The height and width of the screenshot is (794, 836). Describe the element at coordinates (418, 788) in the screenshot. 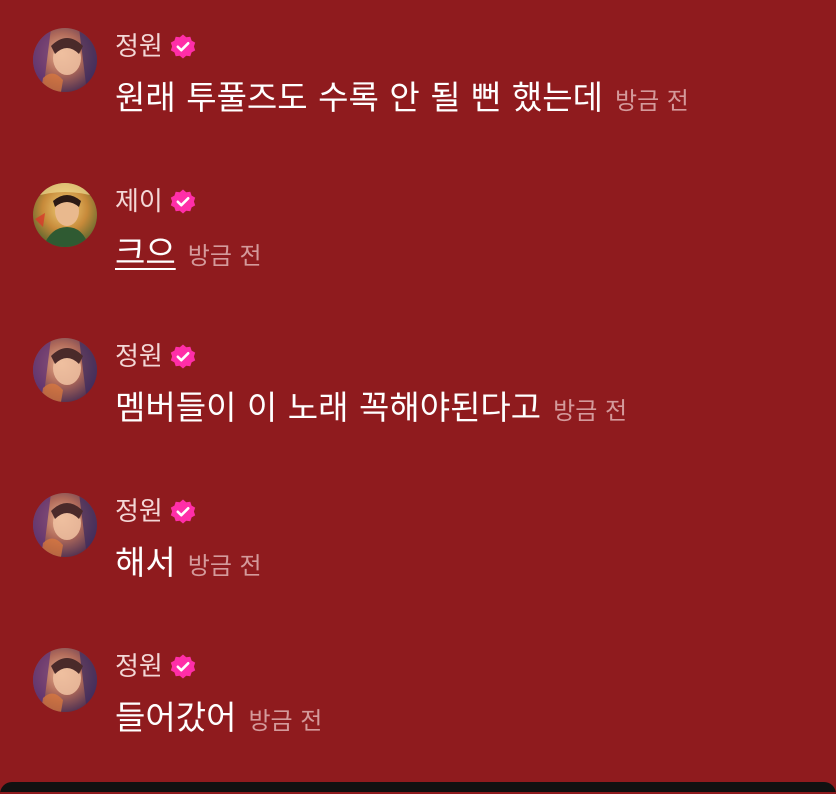

I see `bottom-bar-edge` at that location.